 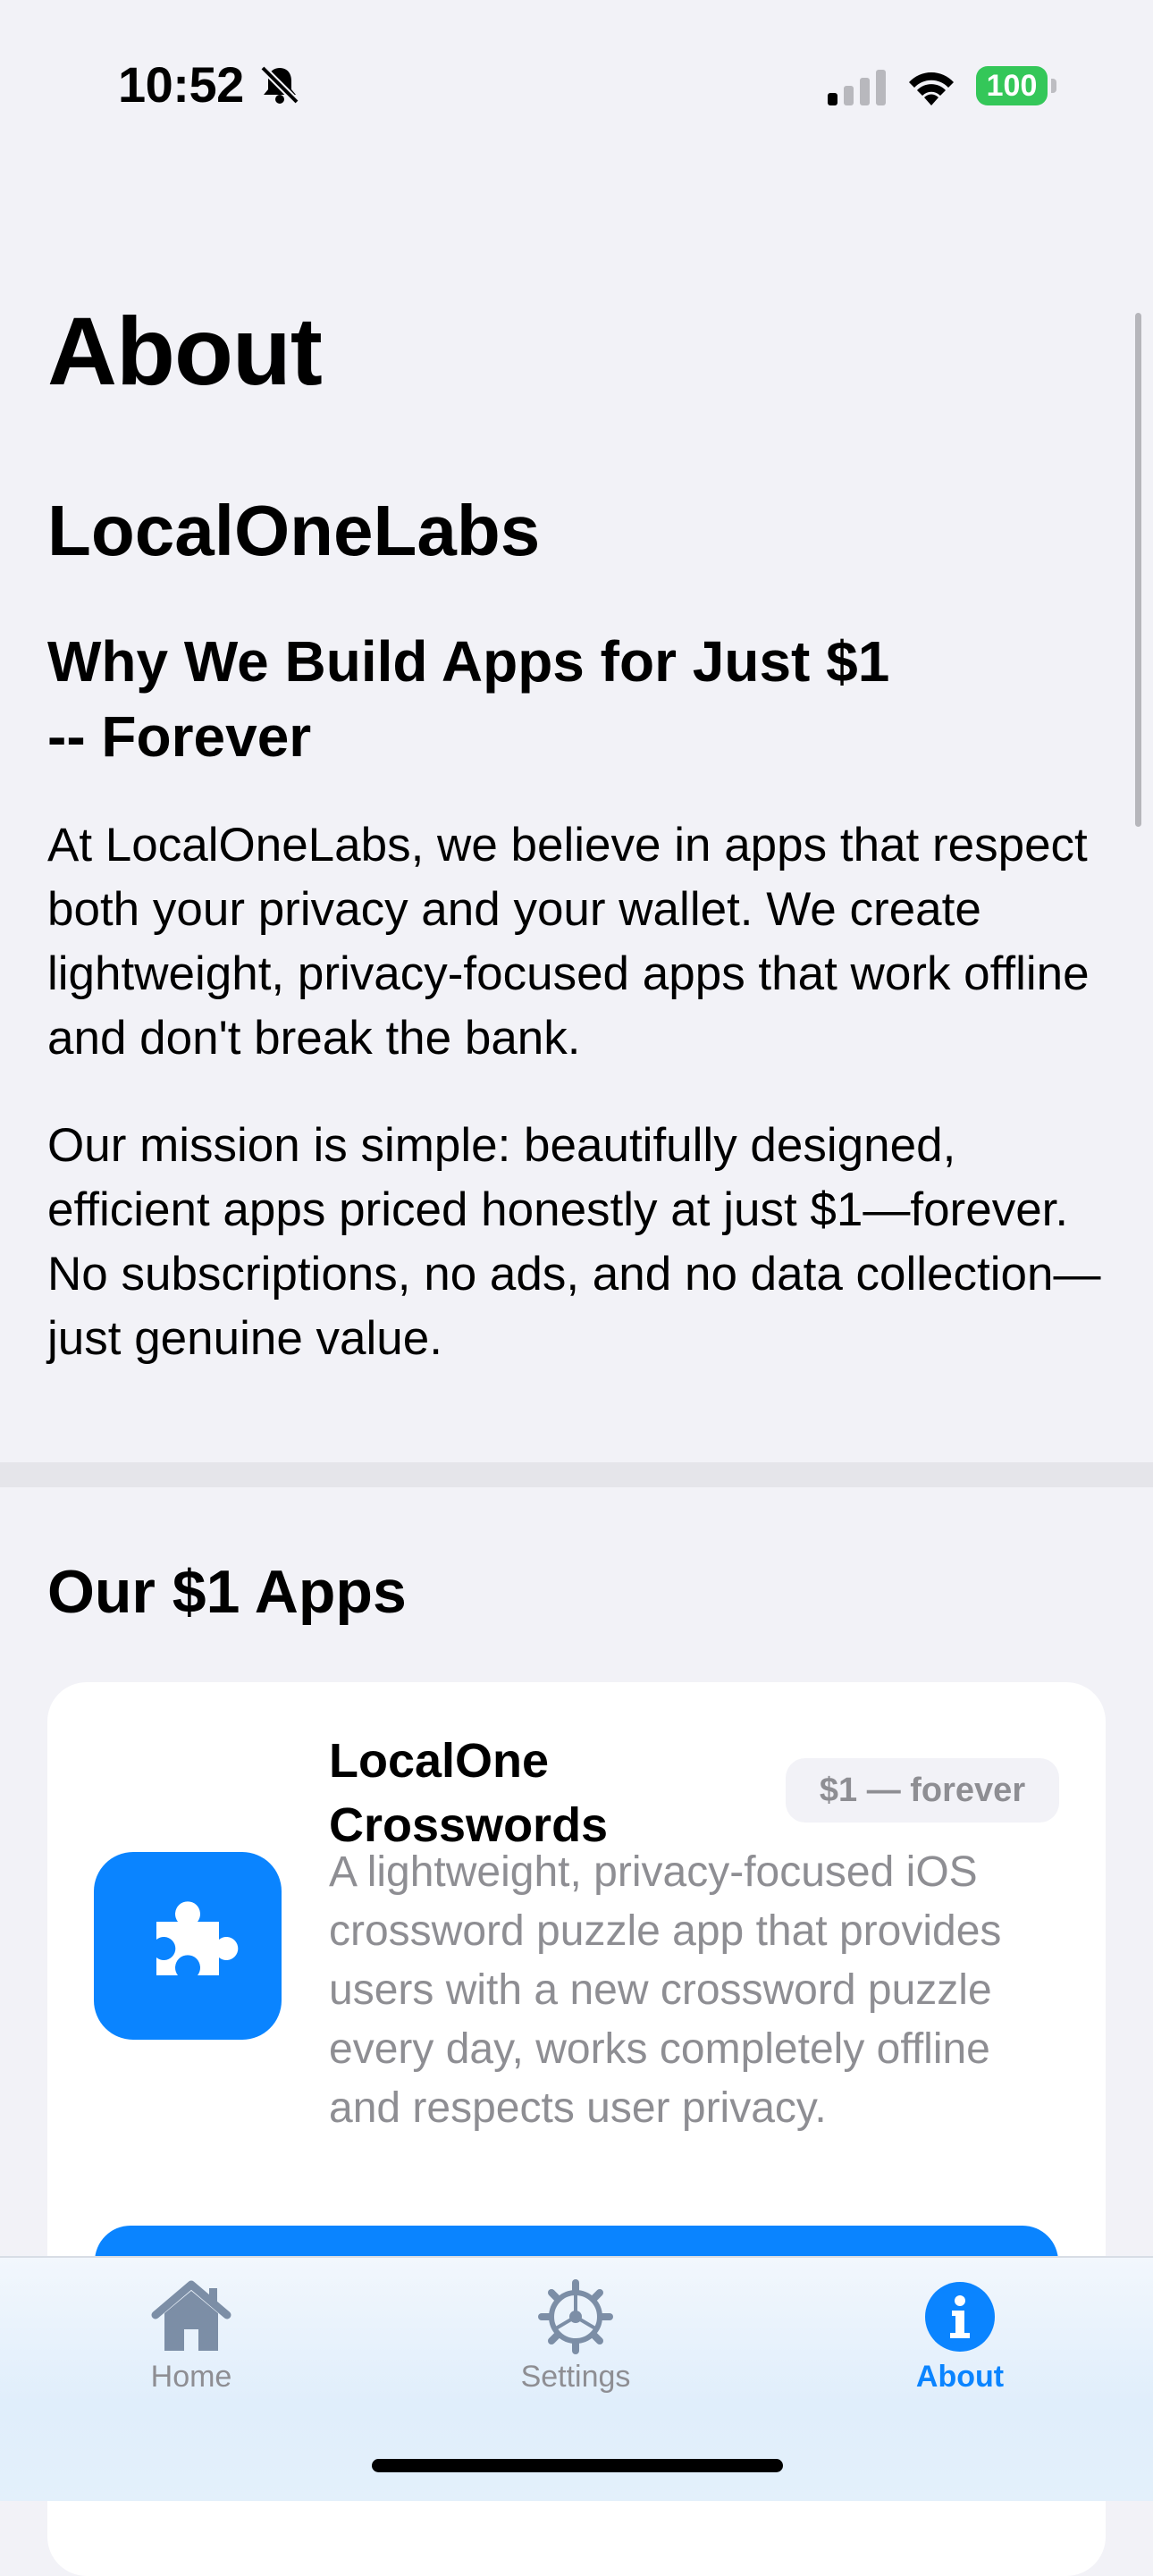 I want to click on home-indicator, so click(x=577, y=2466).